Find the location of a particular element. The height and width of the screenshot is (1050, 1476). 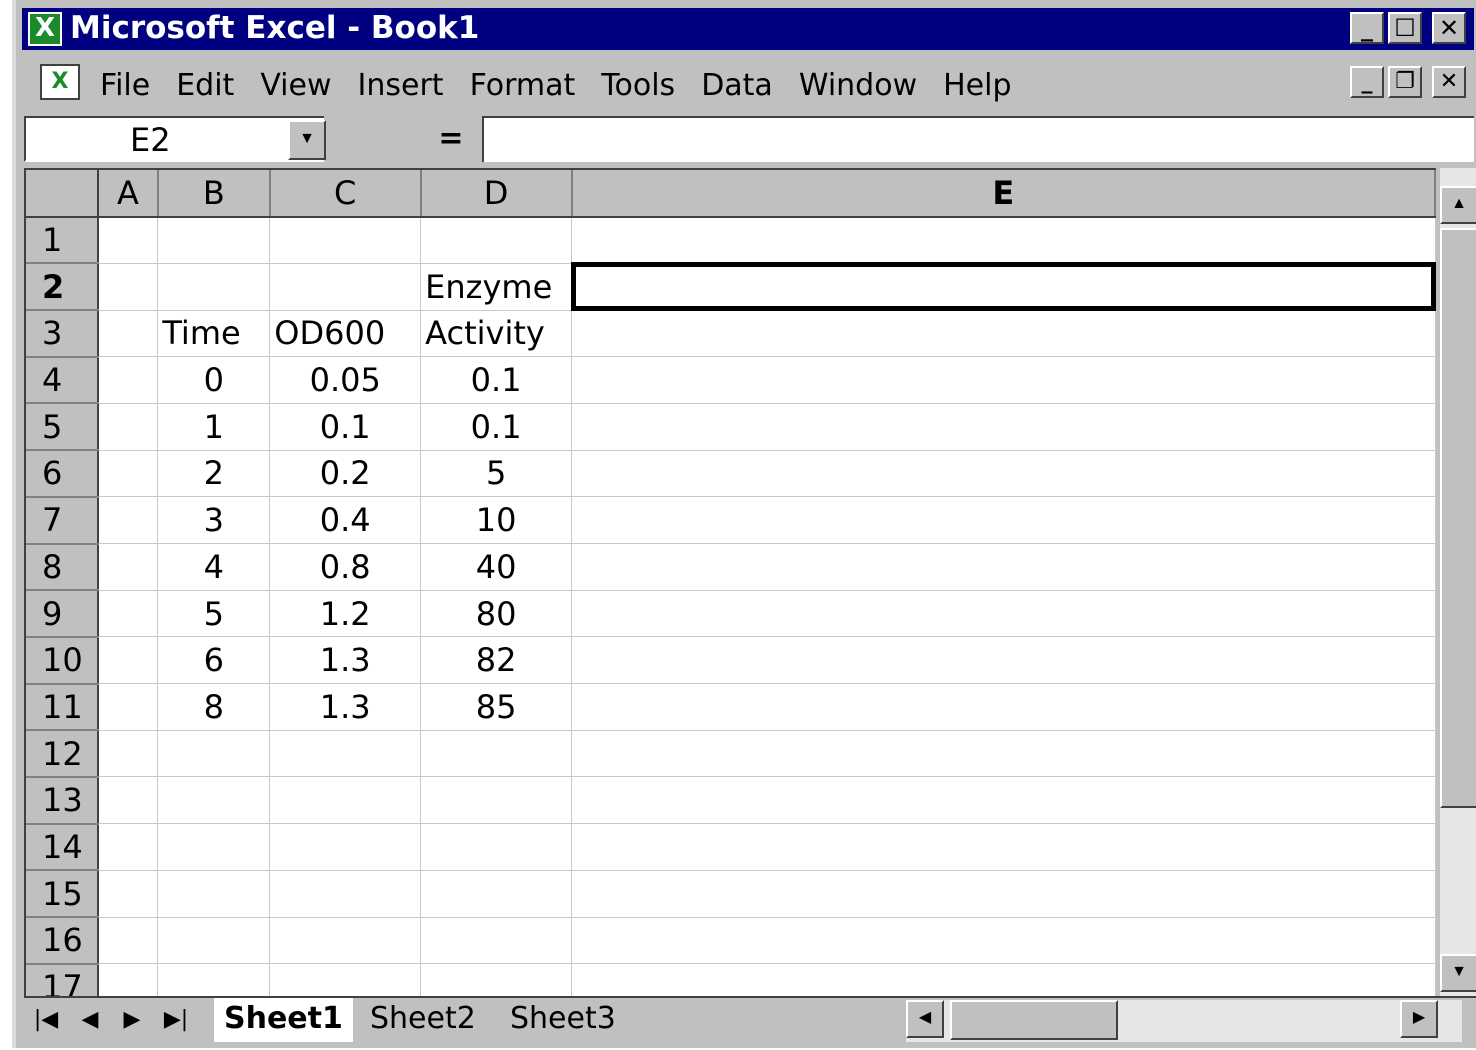

cell-a9 is located at coordinates (128, 614).